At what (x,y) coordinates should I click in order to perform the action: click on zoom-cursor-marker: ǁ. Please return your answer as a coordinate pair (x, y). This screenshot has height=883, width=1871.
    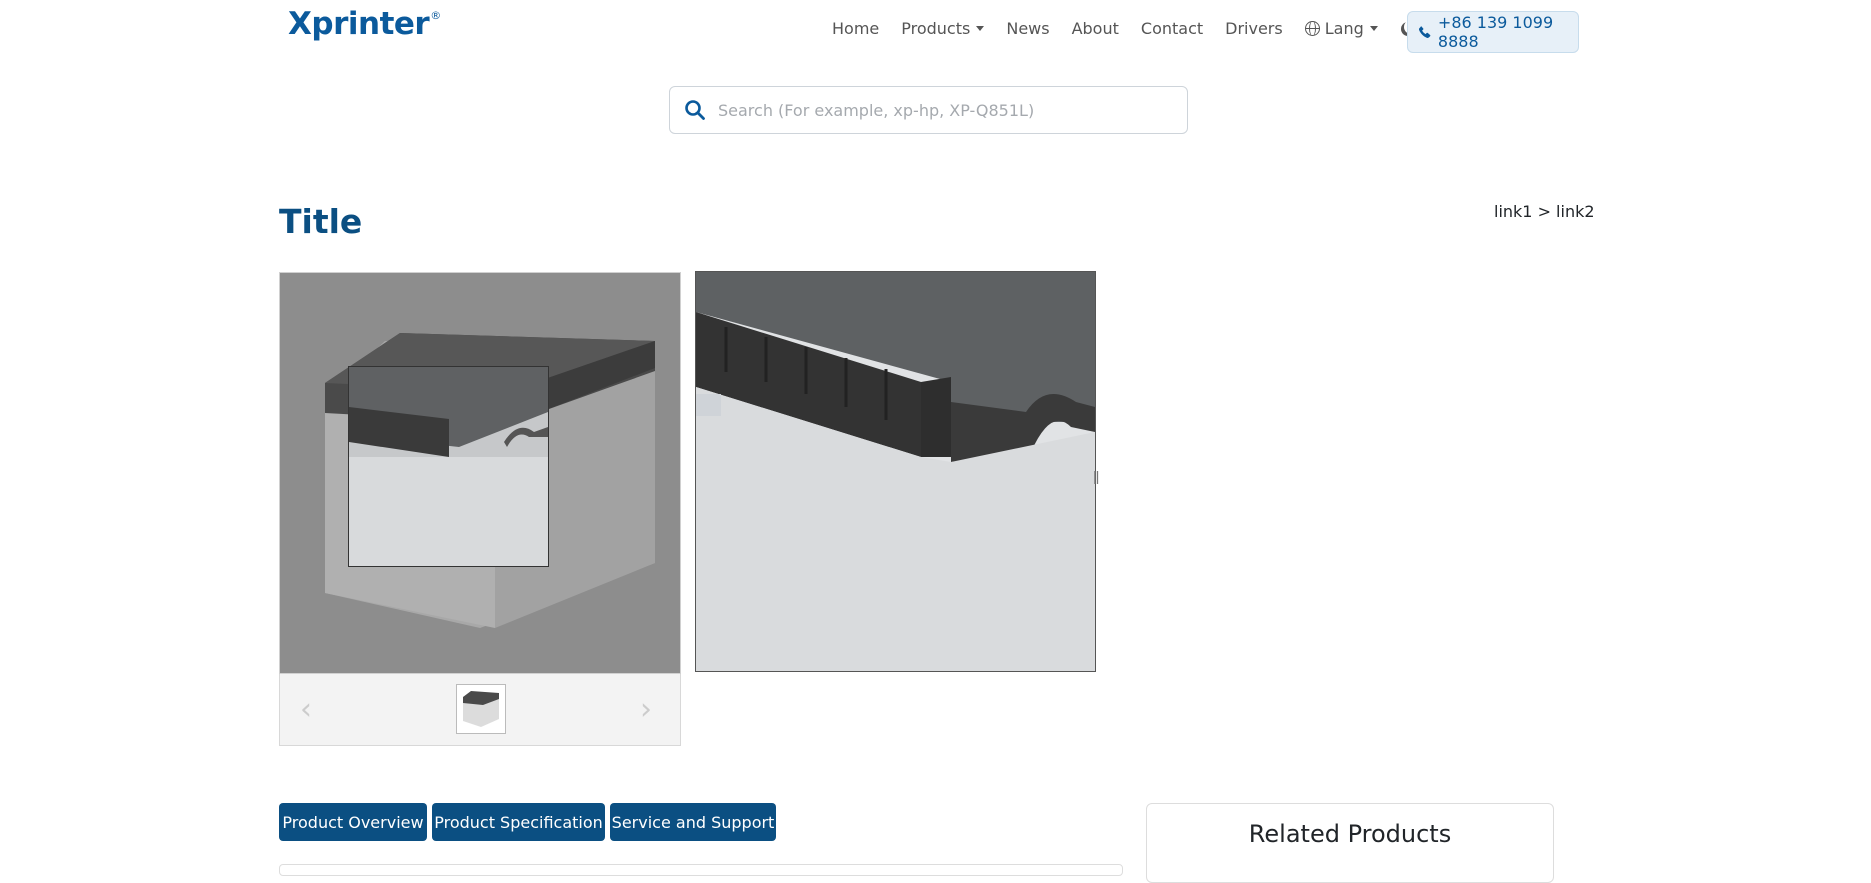
    Looking at the image, I should click on (1096, 477).